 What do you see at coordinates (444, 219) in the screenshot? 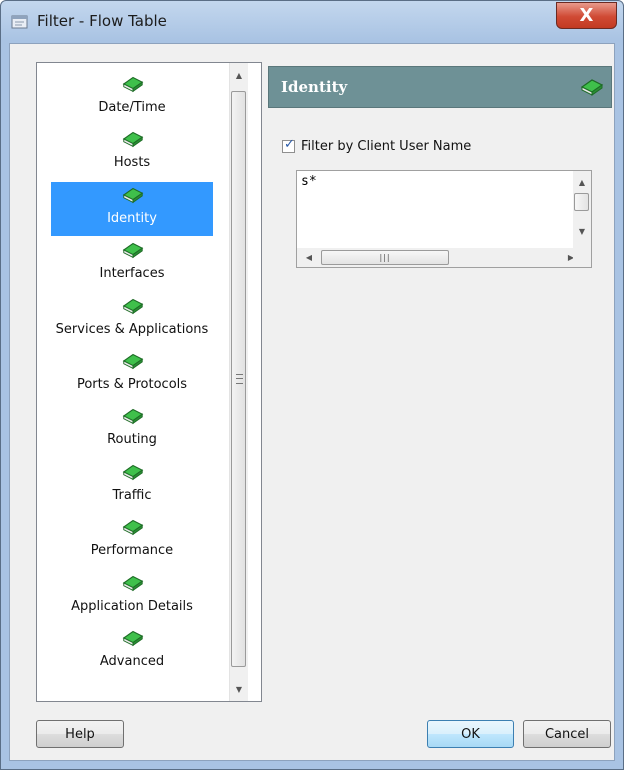
I see `client-user-name-textarea: s* ▲ ▼ ◀ ||| ▶` at bounding box center [444, 219].